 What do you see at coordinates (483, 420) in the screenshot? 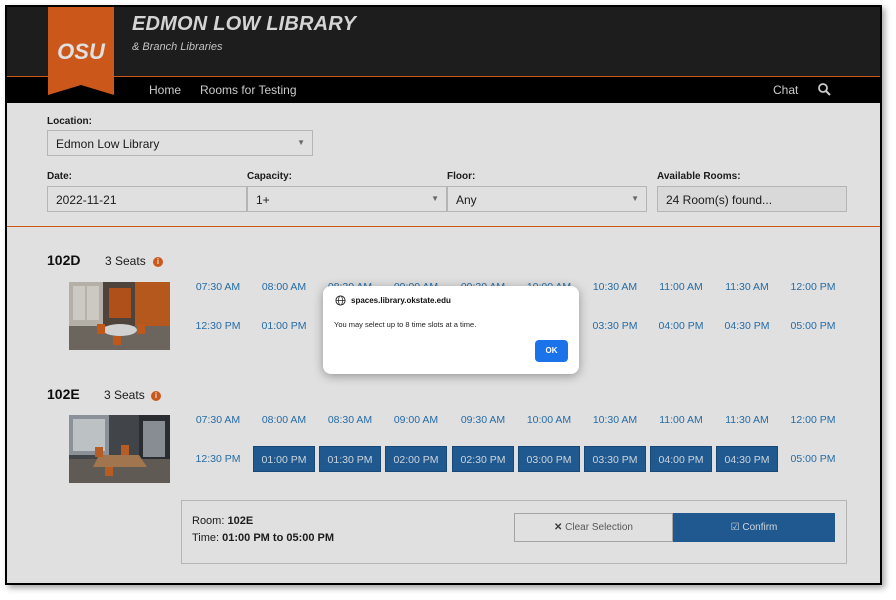
I see `time-slot: 09:30 AM` at bounding box center [483, 420].